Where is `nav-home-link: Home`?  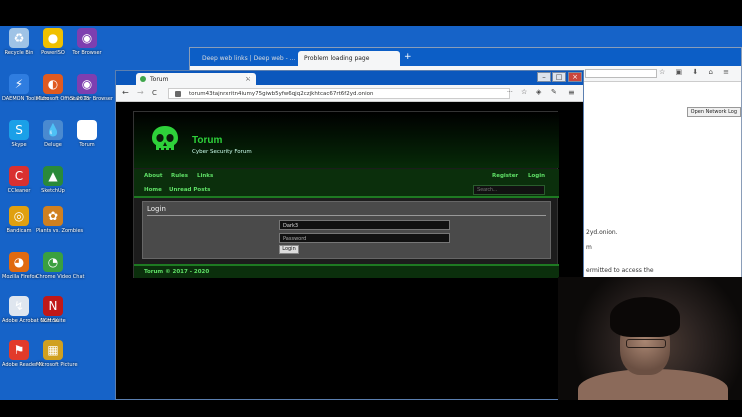 nav-home-link: Home is located at coordinates (153, 190).